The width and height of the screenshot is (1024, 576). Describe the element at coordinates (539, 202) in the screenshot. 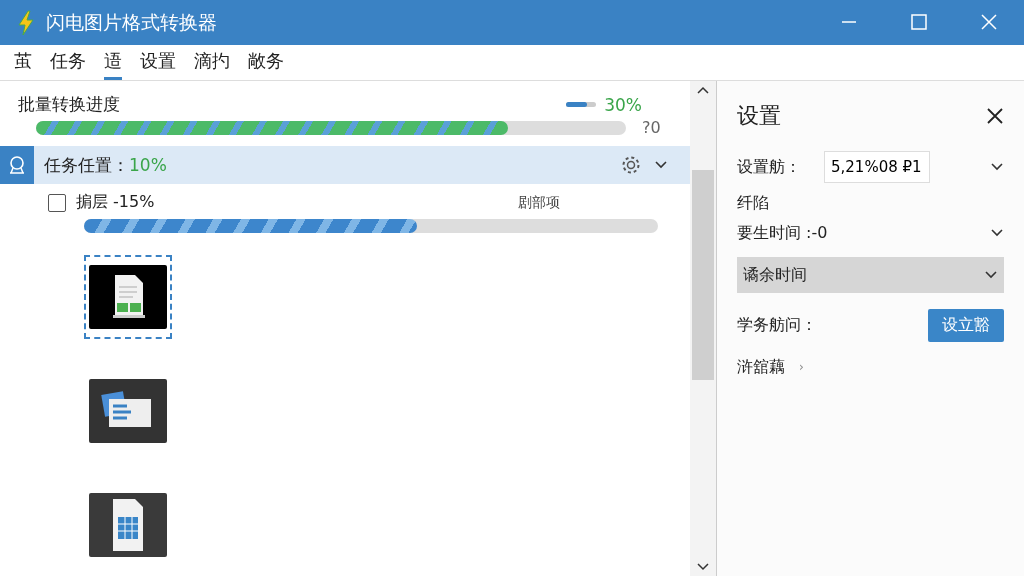

I see `item-action: 剧部项` at that location.